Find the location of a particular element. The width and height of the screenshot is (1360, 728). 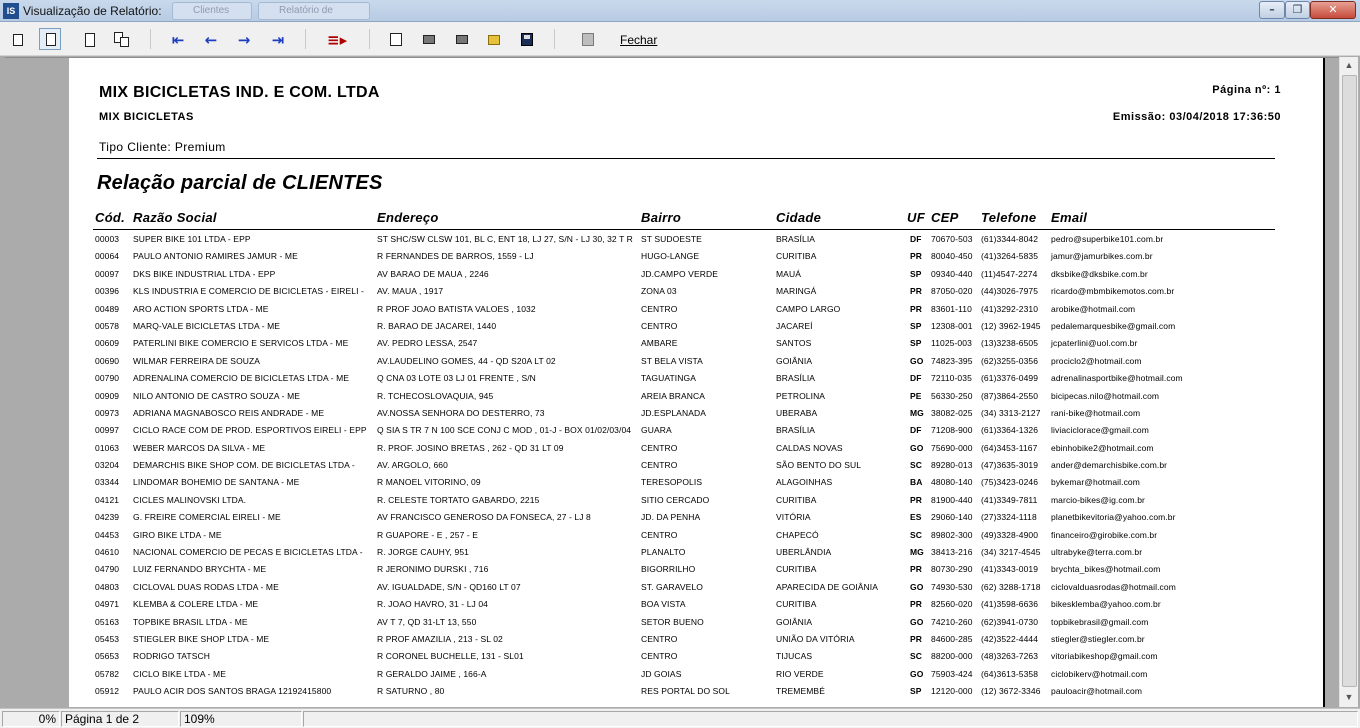

column-header-razao-social: Razão Social is located at coordinates (175, 217).